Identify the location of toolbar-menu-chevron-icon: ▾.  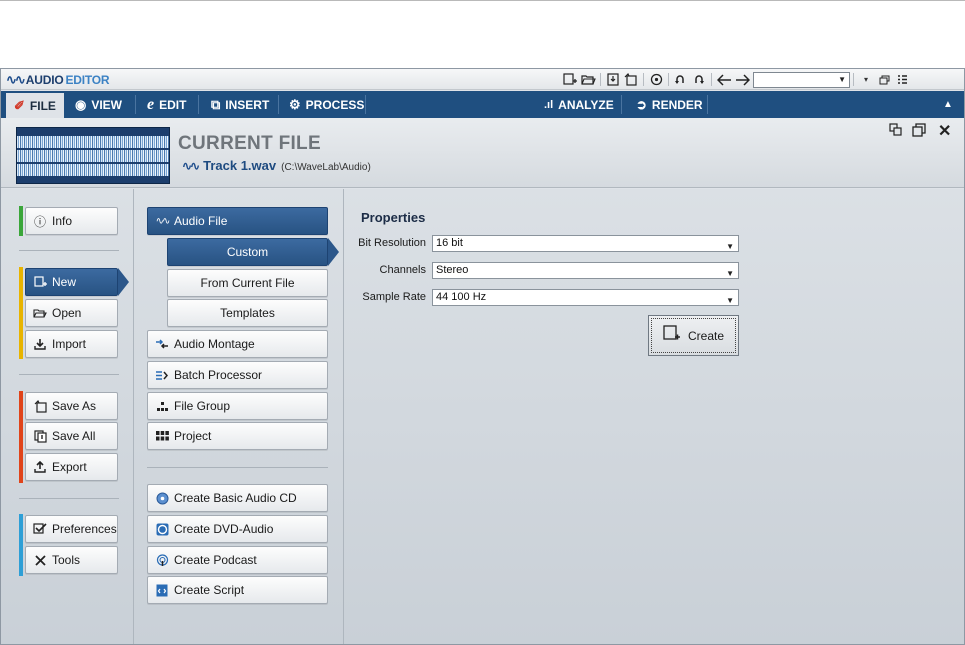
(866, 79).